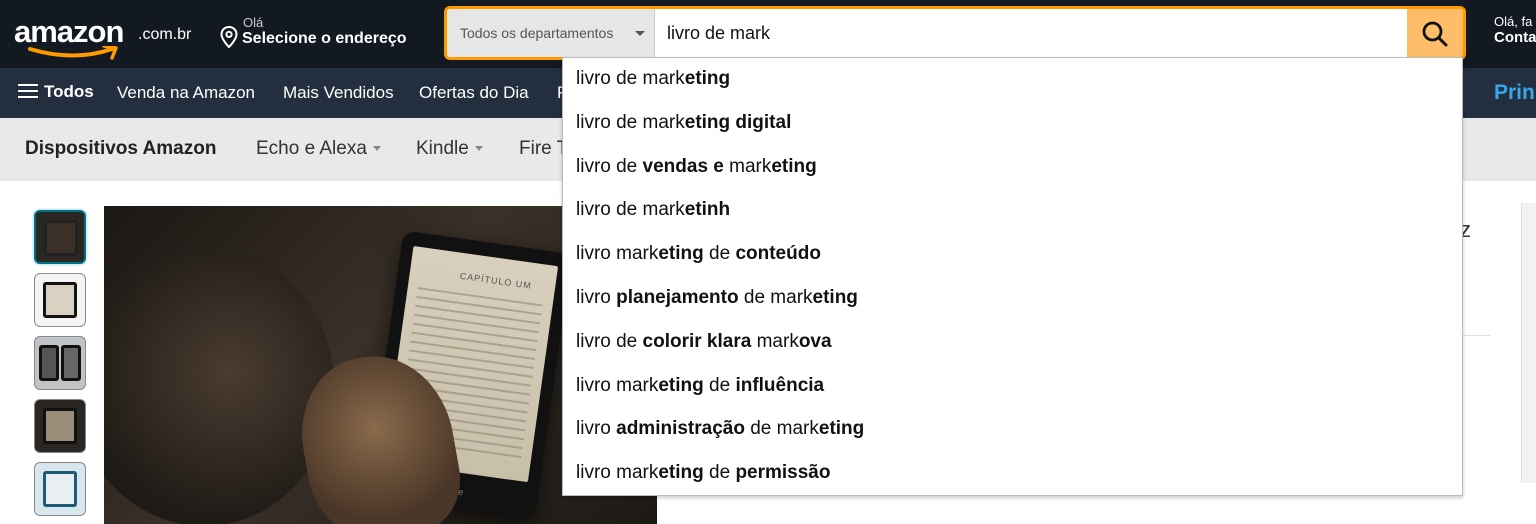 Image resolution: width=1536 pixels, height=524 pixels. What do you see at coordinates (474, 93) in the screenshot?
I see `nav-item-deals: Ofertas do Dia` at bounding box center [474, 93].